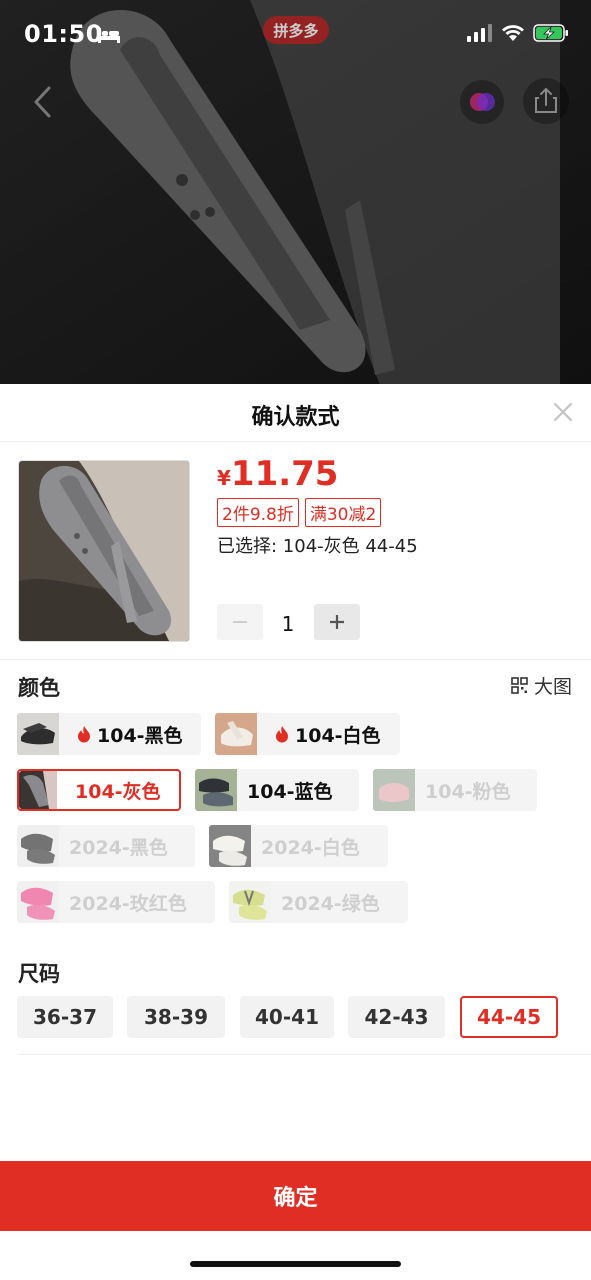  I want to click on color-option-selected: 104-灰色, so click(99, 790).